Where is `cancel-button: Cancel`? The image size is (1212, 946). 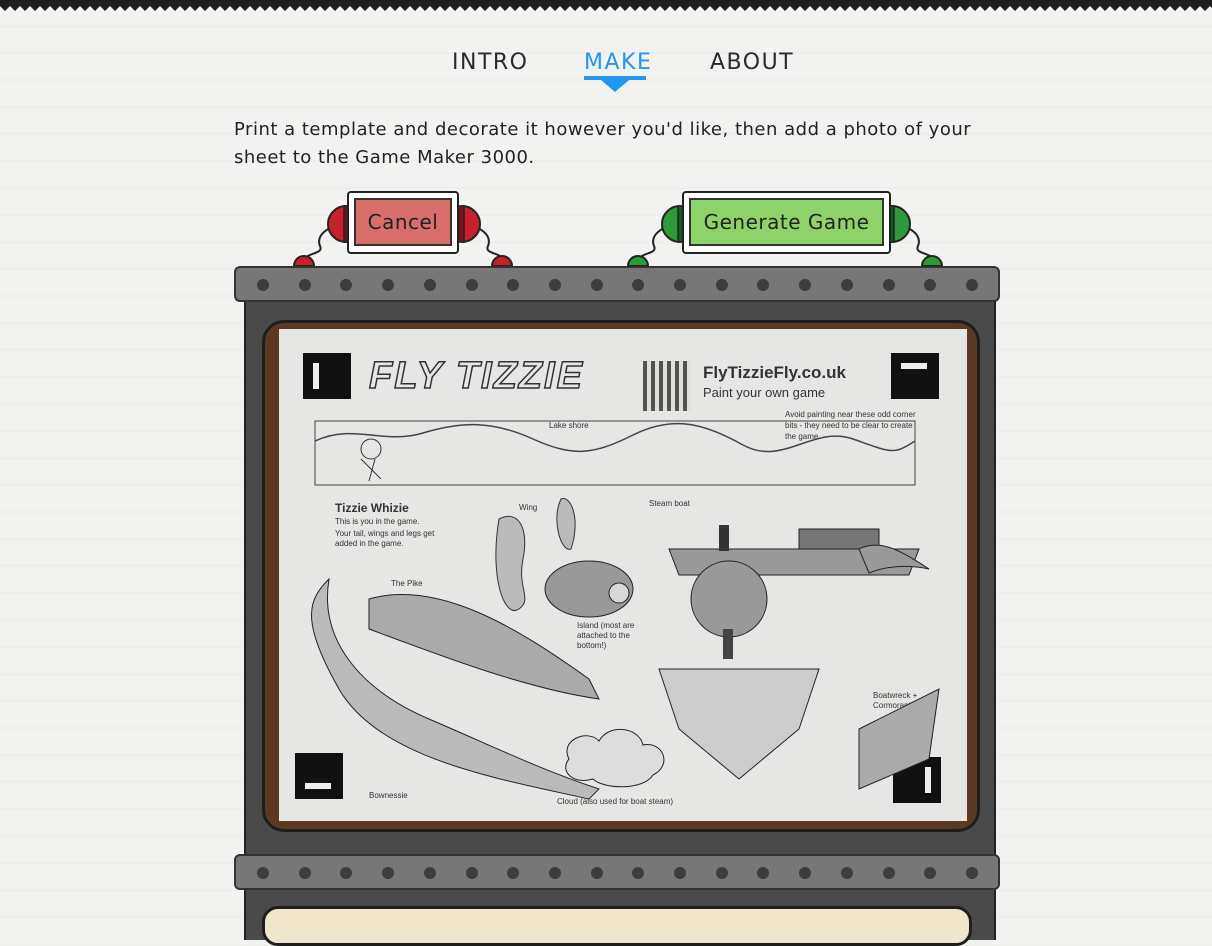 cancel-button: Cancel is located at coordinates (403, 222).